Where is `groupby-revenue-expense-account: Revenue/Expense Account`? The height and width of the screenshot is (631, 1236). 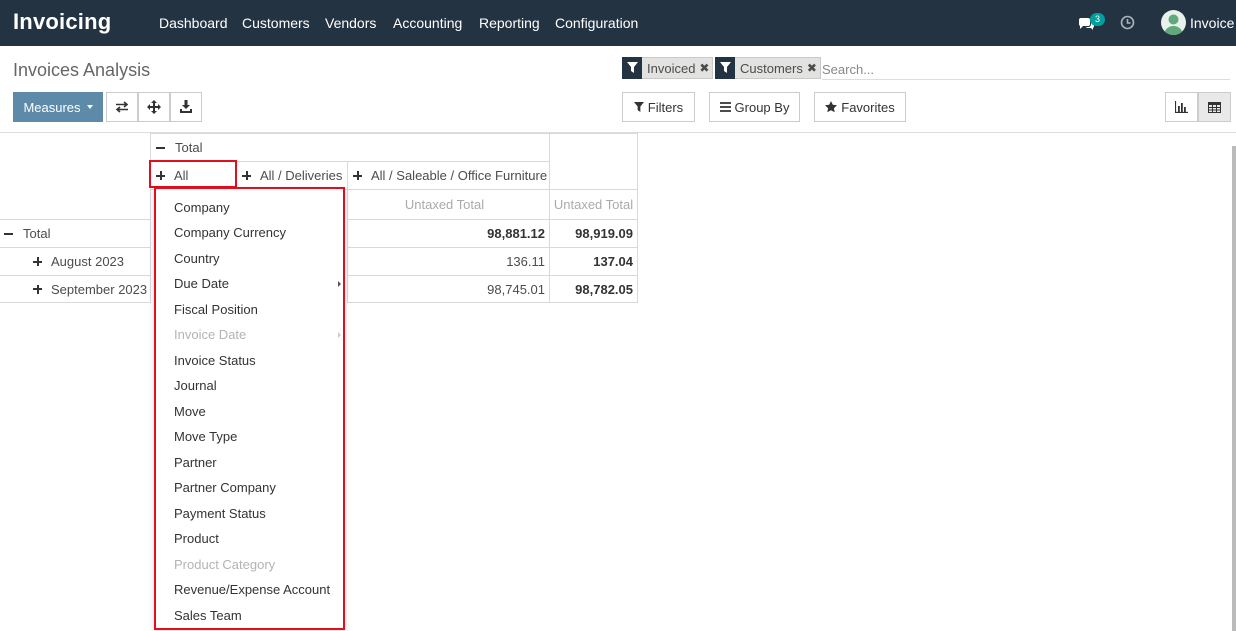 groupby-revenue-expense-account: Revenue/Expense Account is located at coordinates (252, 589).